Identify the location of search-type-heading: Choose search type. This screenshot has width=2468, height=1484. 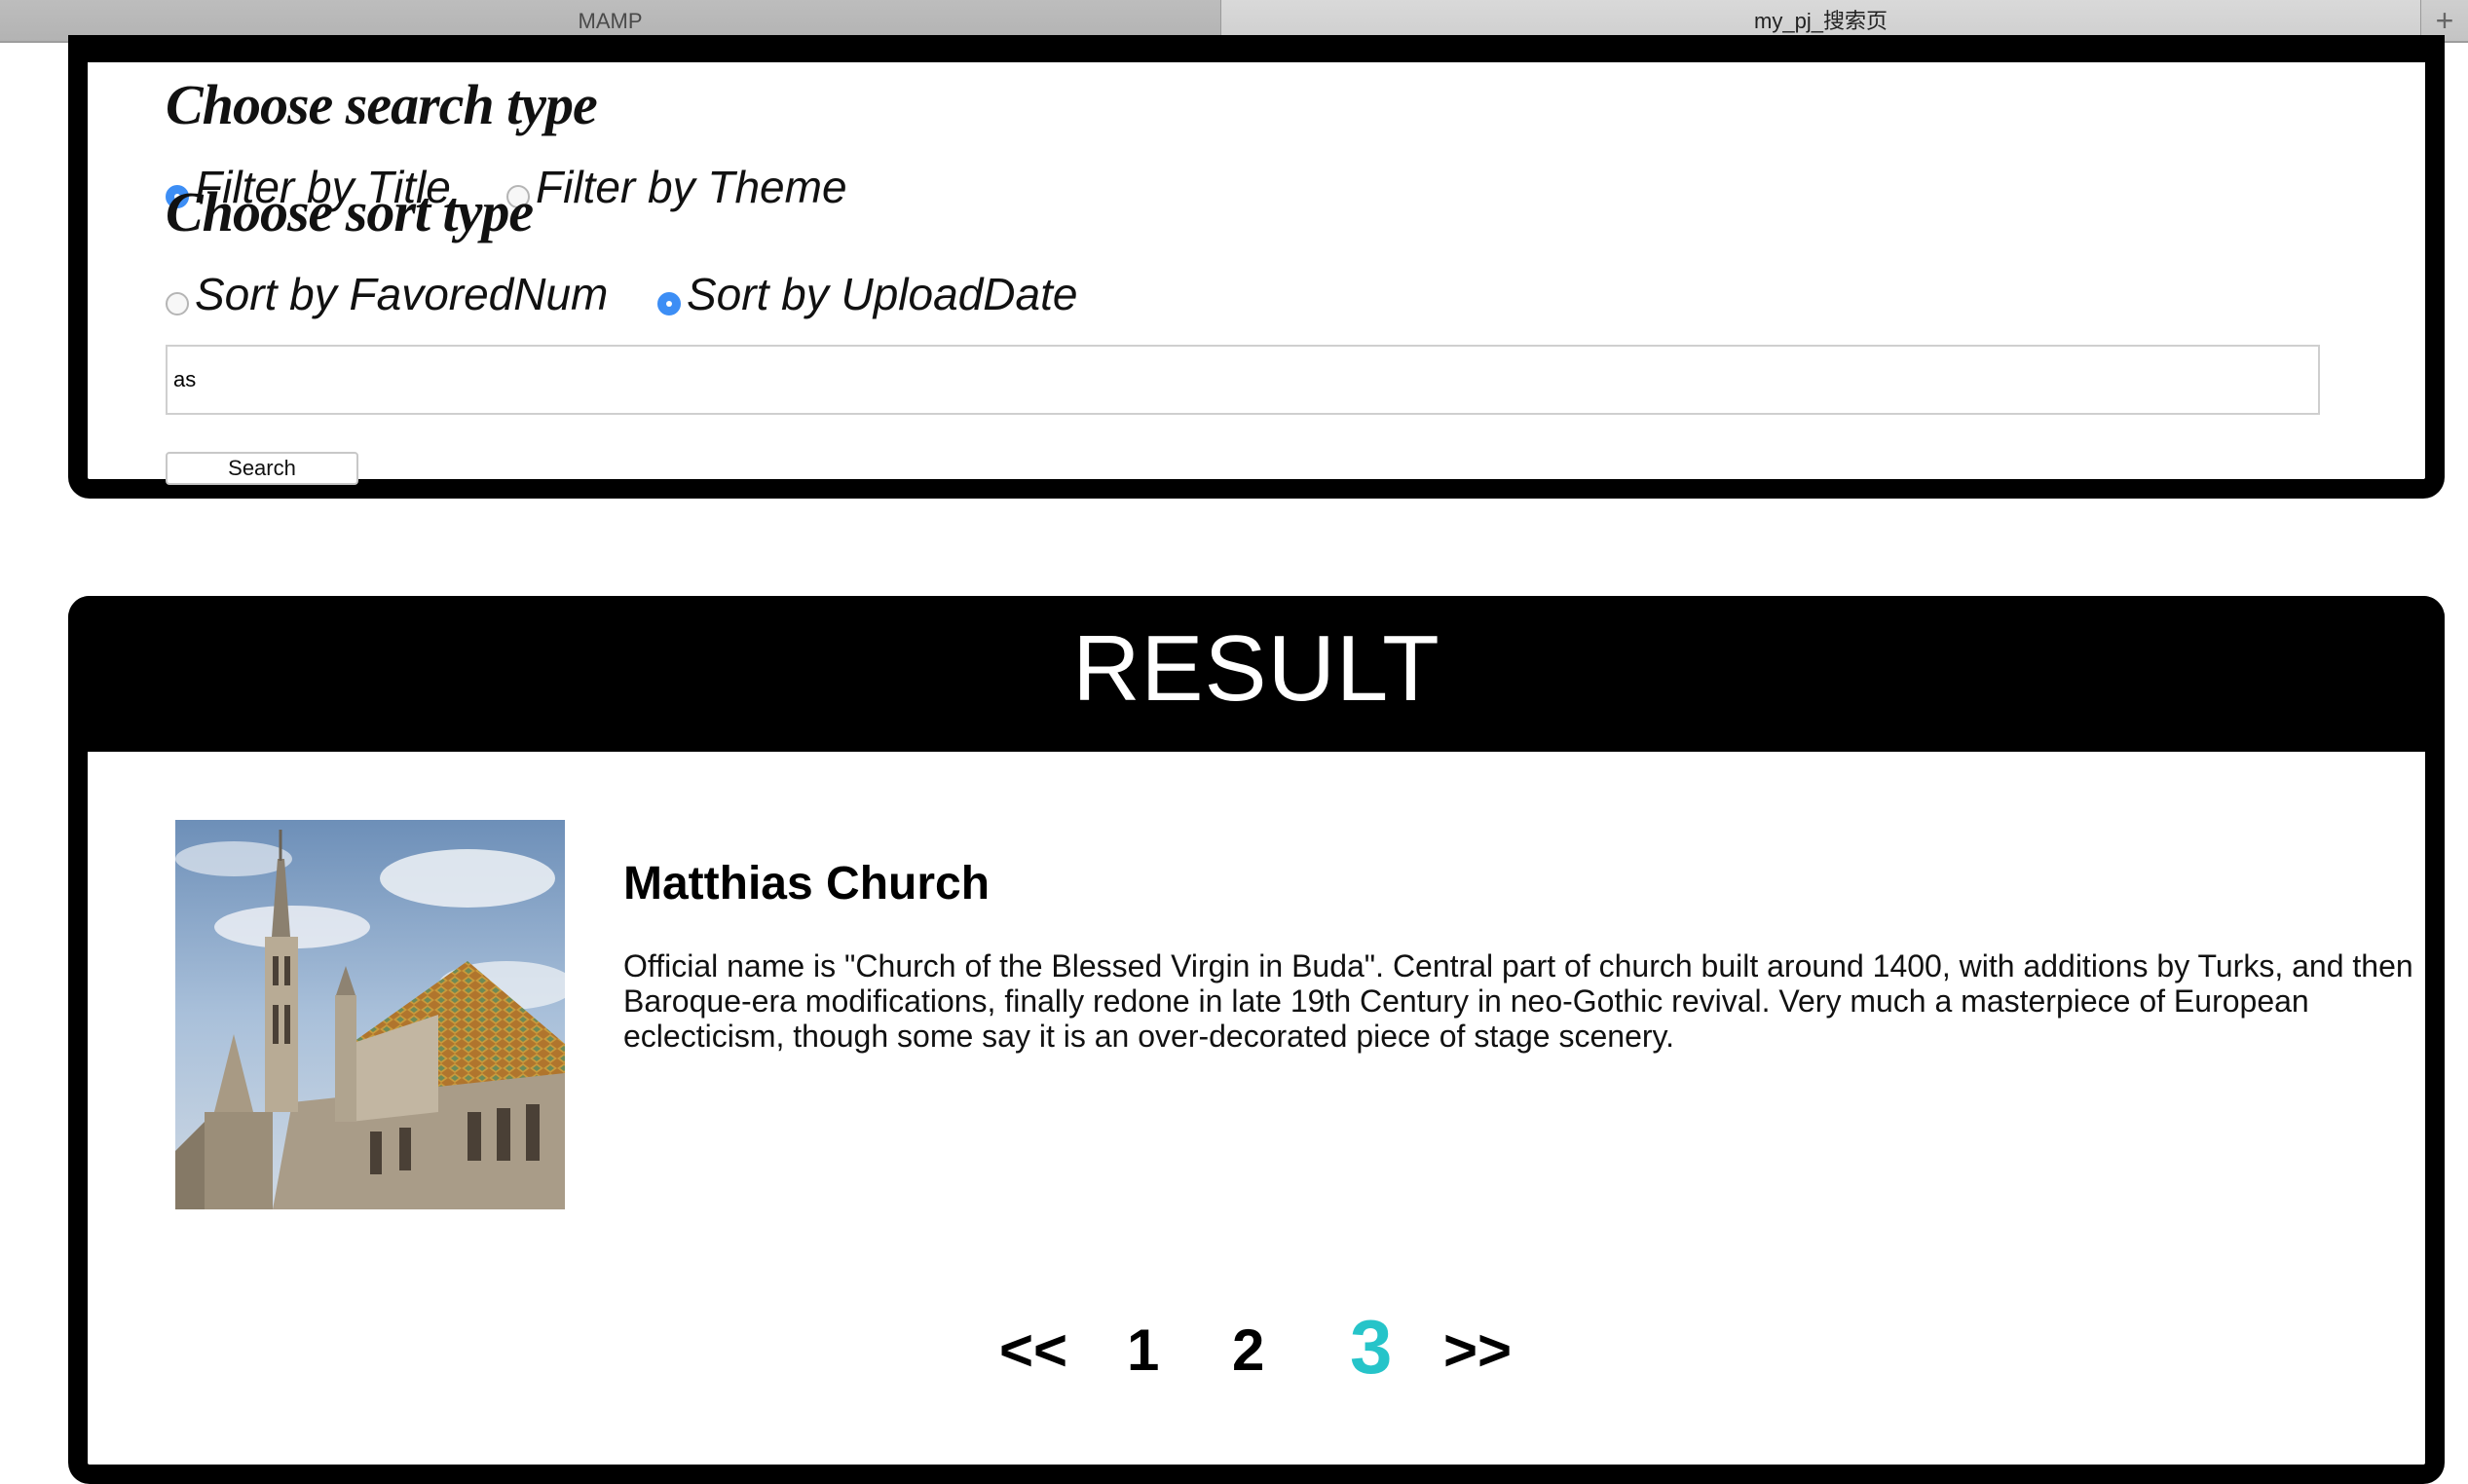
(382, 104).